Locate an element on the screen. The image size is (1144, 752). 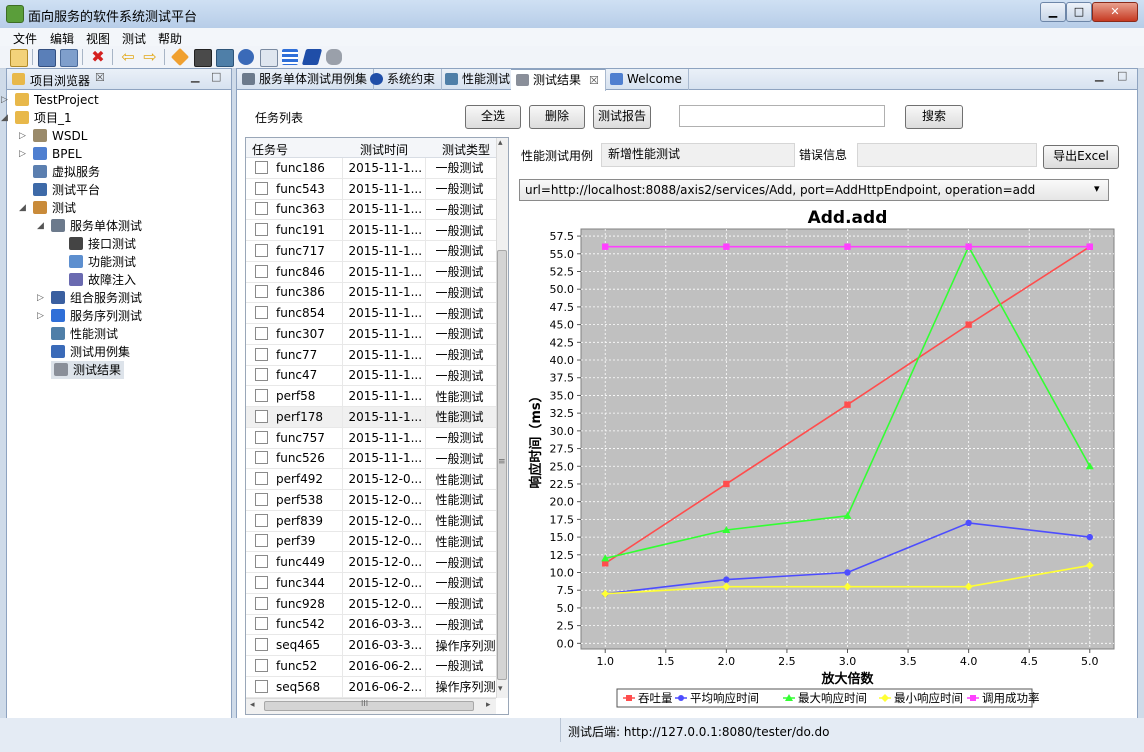
table-row: func846 2015-11-1... 一般测试 is located at coordinates (371, 272).